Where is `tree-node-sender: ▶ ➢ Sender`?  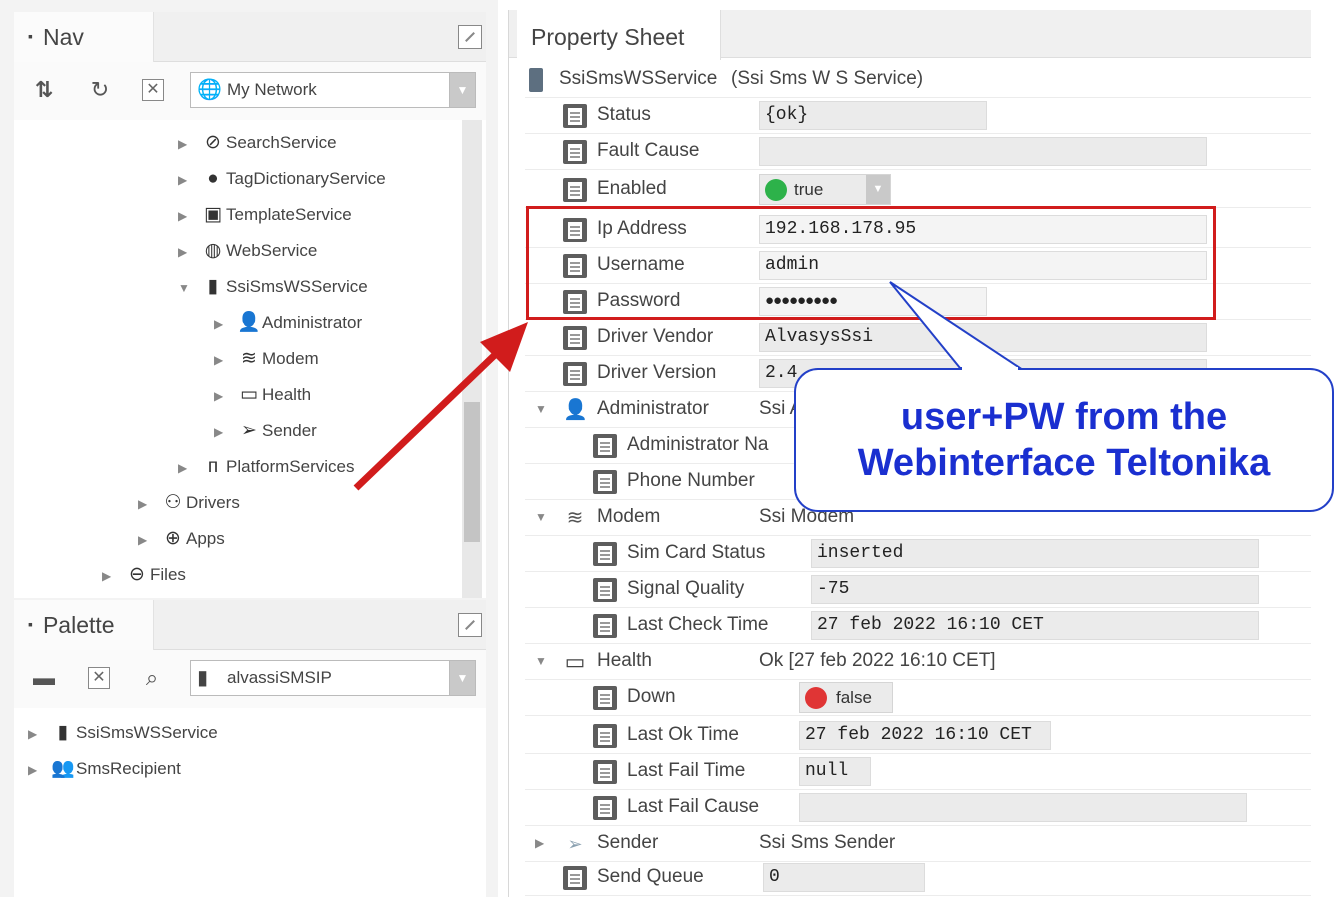 tree-node-sender: ▶ ➢ Sender is located at coordinates (265, 431).